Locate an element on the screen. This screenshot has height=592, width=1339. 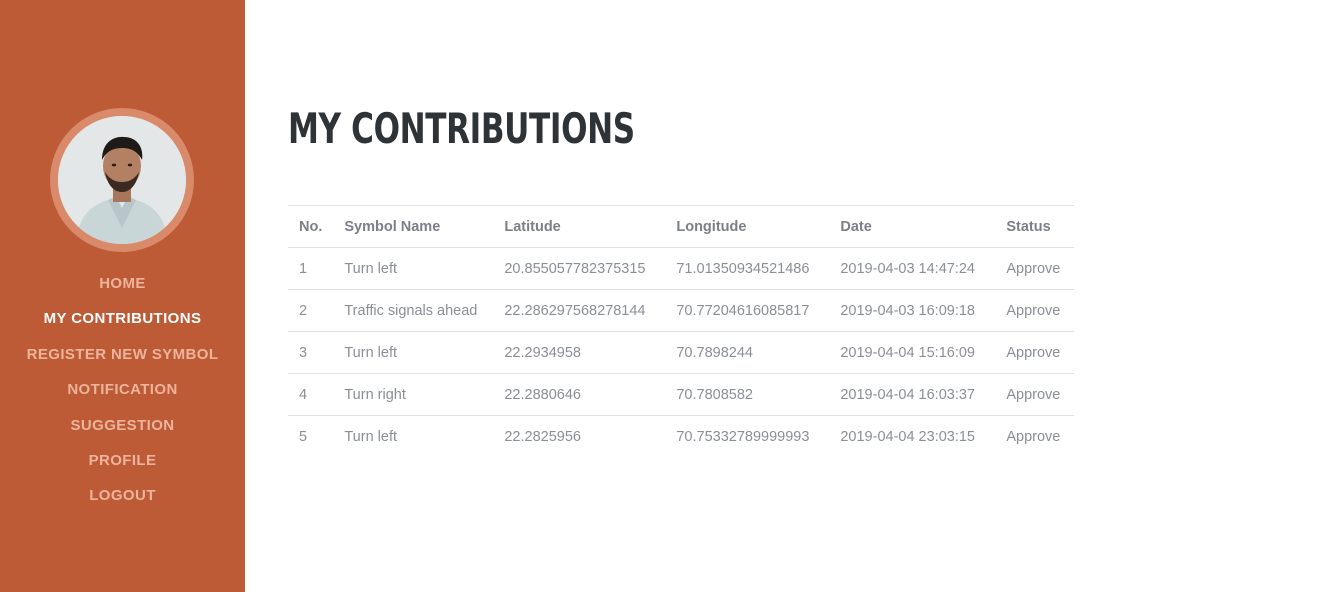
cell-date: 2019-04-04 16:03:37 is located at coordinates (912, 394).